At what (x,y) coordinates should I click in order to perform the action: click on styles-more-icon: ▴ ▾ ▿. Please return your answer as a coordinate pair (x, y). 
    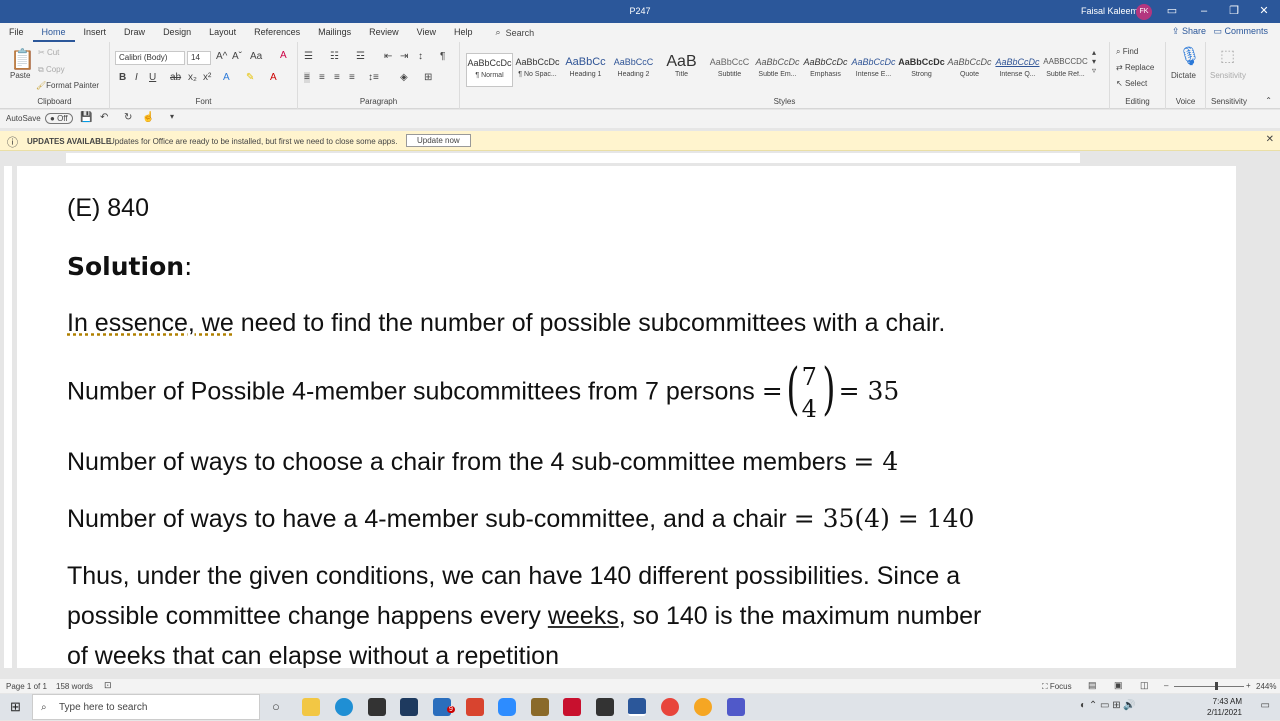
    Looking at the image, I should click on (1094, 61).